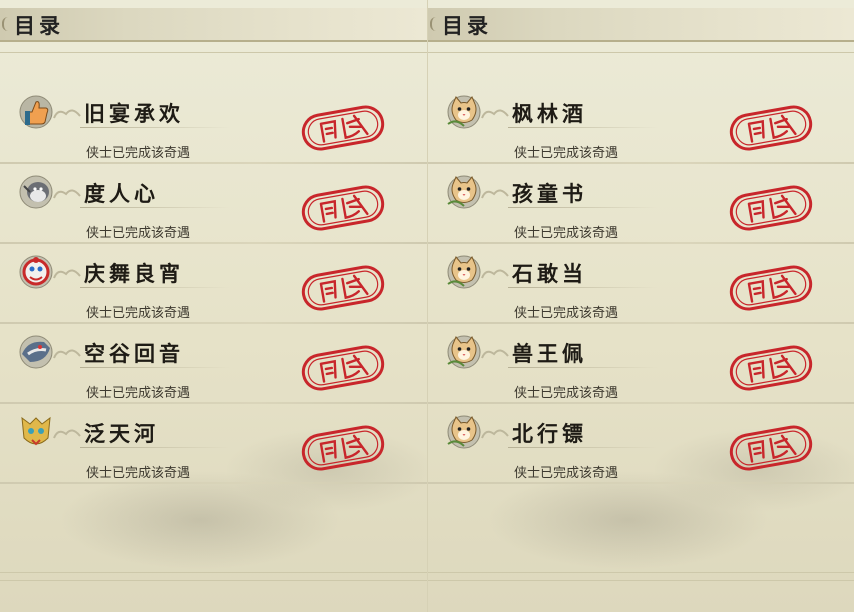 The height and width of the screenshot is (612, 854). I want to click on thumbs-up-icon, so click(36, 112).